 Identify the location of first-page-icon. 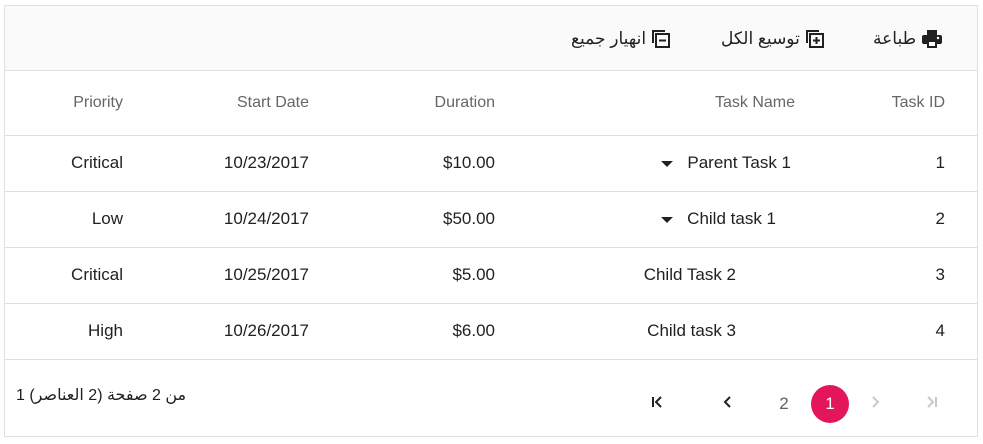
(657, 404).